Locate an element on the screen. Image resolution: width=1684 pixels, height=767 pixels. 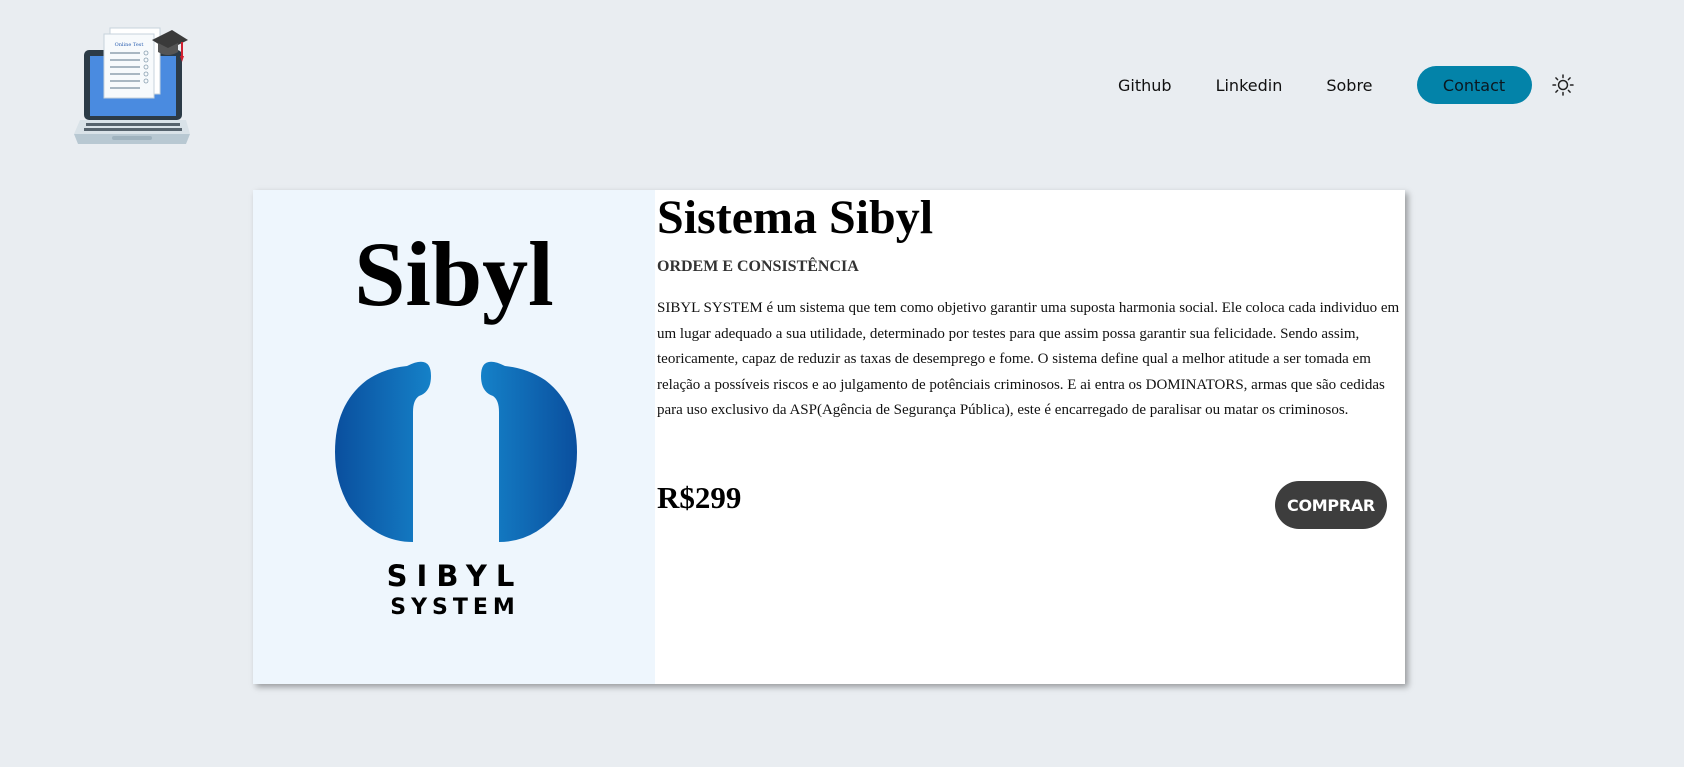
svg-text: SYSTEM is located at coordinates (455, 605).